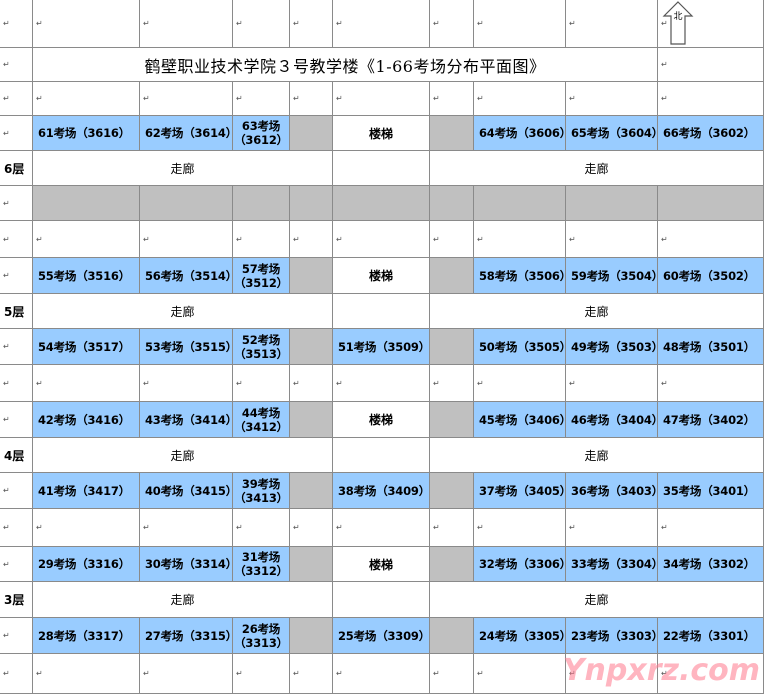 This screenshot has width=764, height=694. What do you see at coordinates (261, 564) in the screenshot?
I see `exam-room-cell: 31考场（3312）` at bounding box center [261, 564].